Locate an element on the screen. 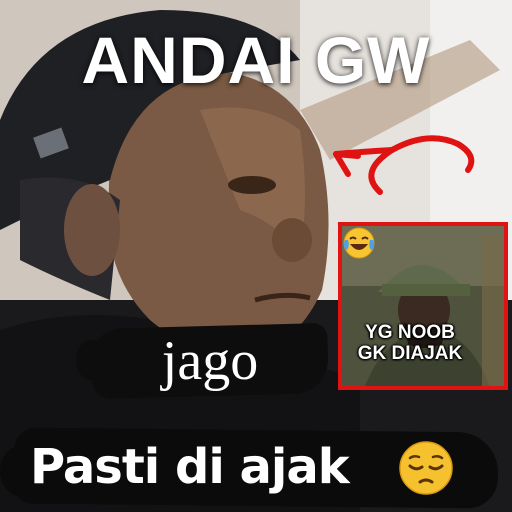 The height and width of the screenshot is (512, 512). middle-caption: jago is located at coordinates (210, 361).